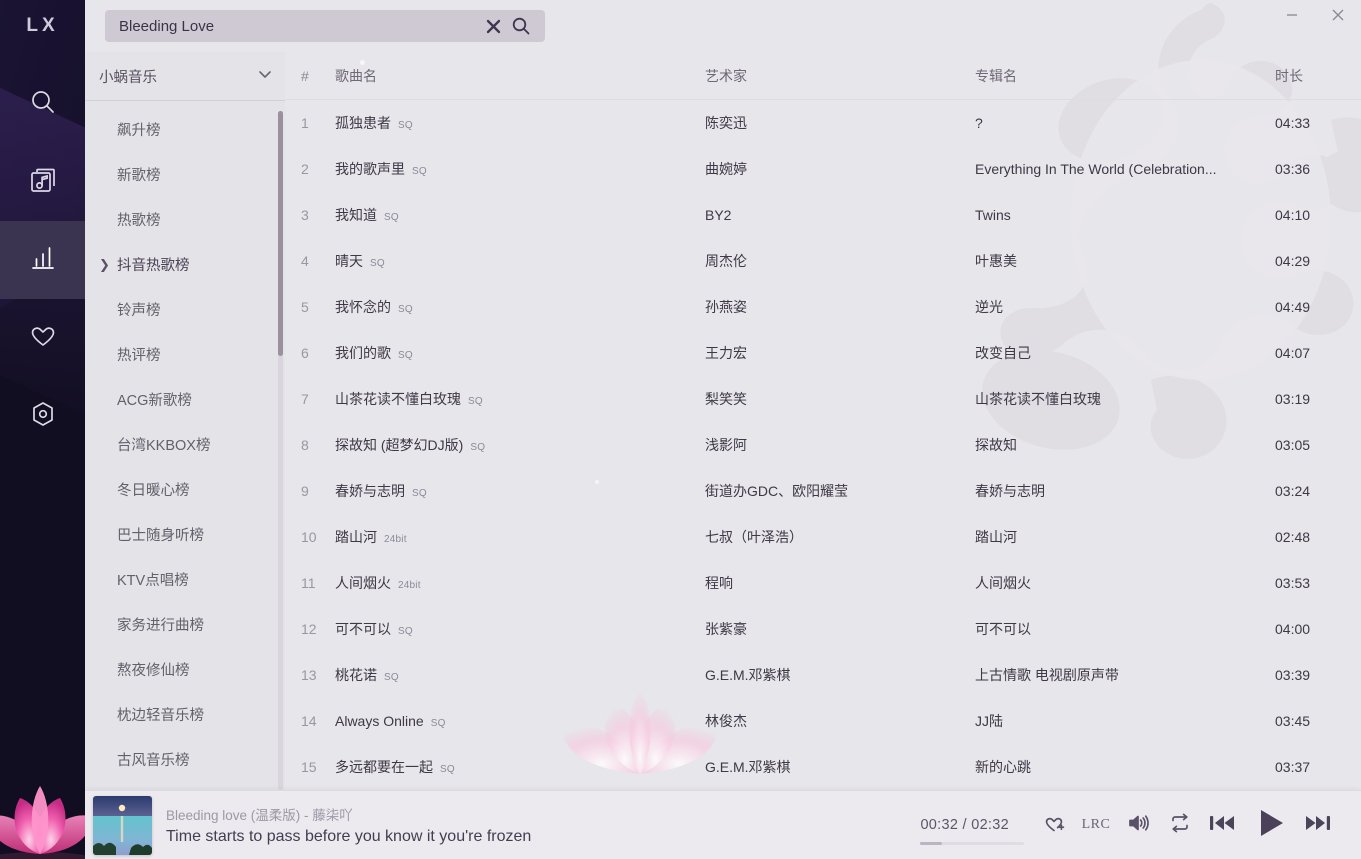 This screenshot has height=859, width=1361. I want to click on window-controls, so click(1315, 26).